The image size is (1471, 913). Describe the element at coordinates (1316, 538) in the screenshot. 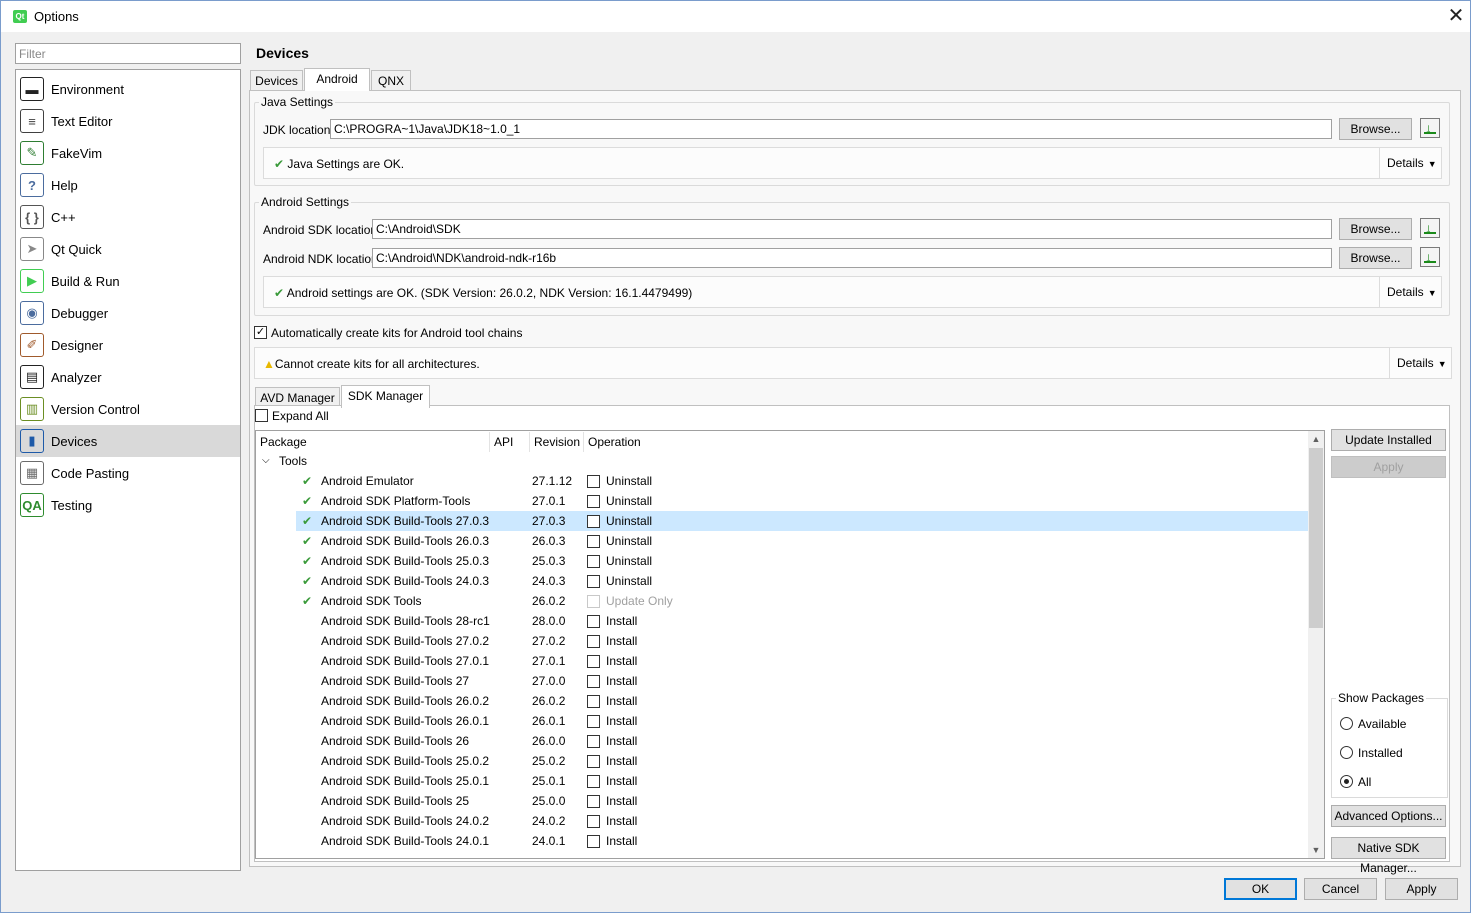

I see `scrollbar-thumb` at that location.